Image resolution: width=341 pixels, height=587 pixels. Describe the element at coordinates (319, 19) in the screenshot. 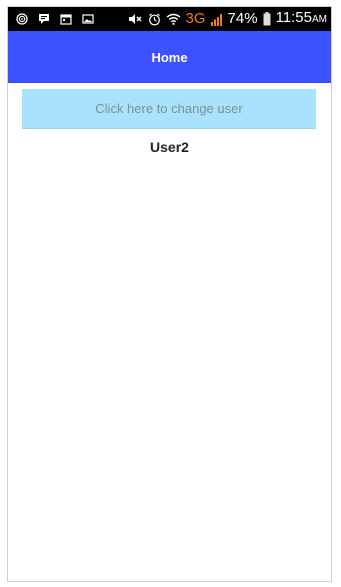

I see `clock-ampm: AM` at that location.